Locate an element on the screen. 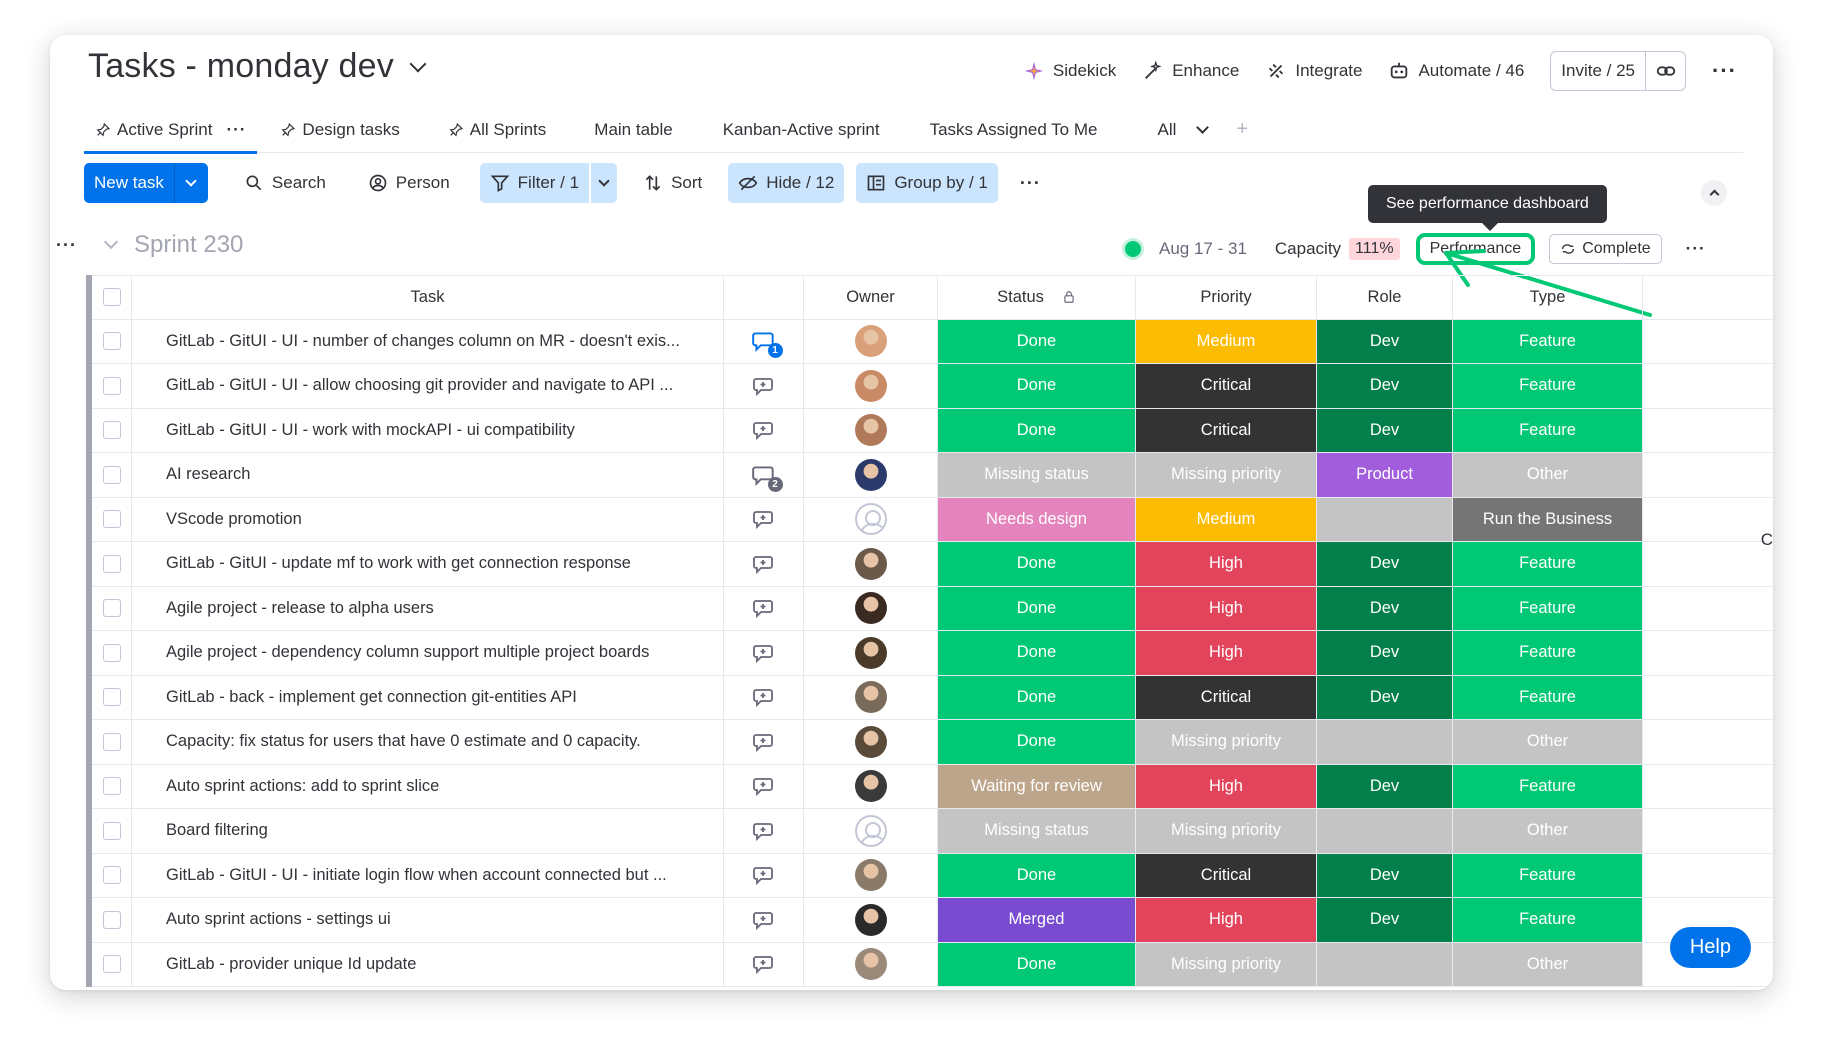 Image resolution: width=1823 pixels, height=1052 pixels. task-name-cell: Board filtering is located at coordinates (428, 831).